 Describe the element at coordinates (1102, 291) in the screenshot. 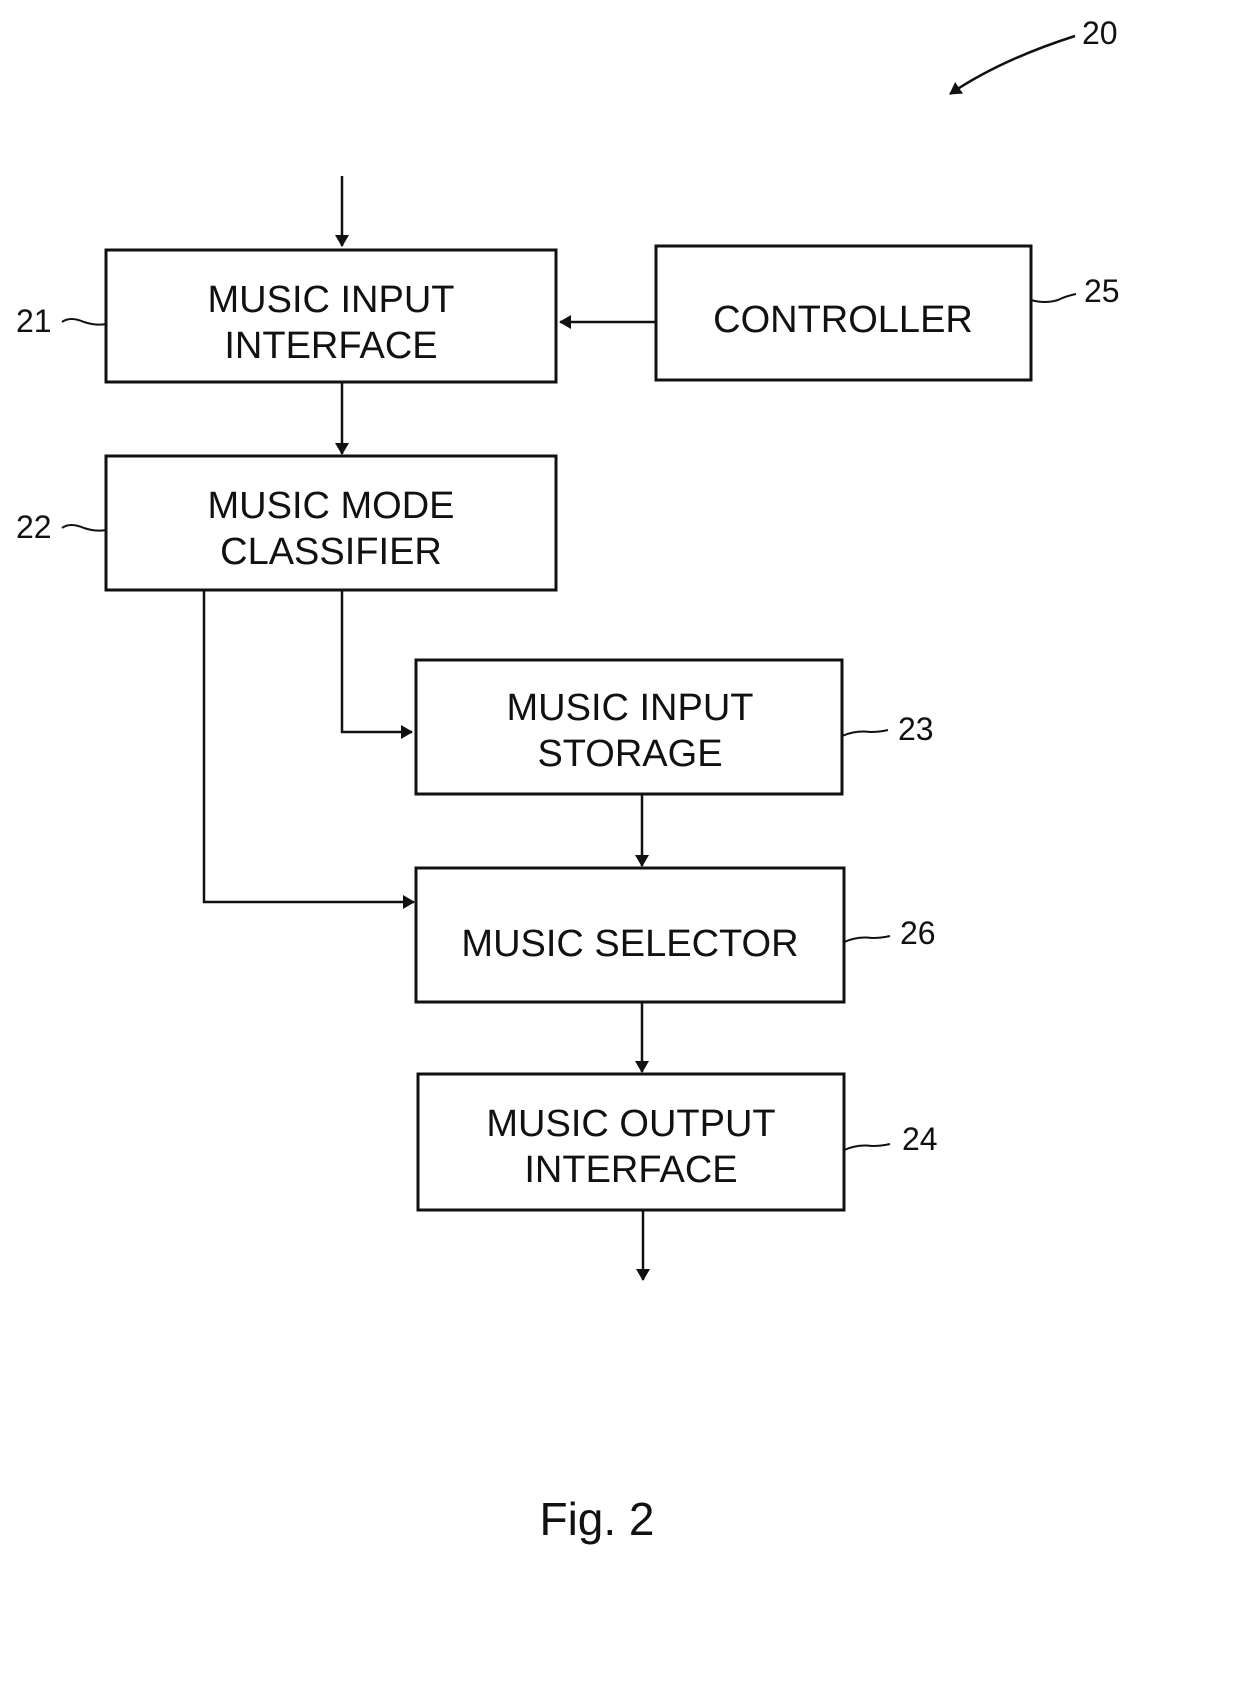

I see `reference-number: 25` at that location.